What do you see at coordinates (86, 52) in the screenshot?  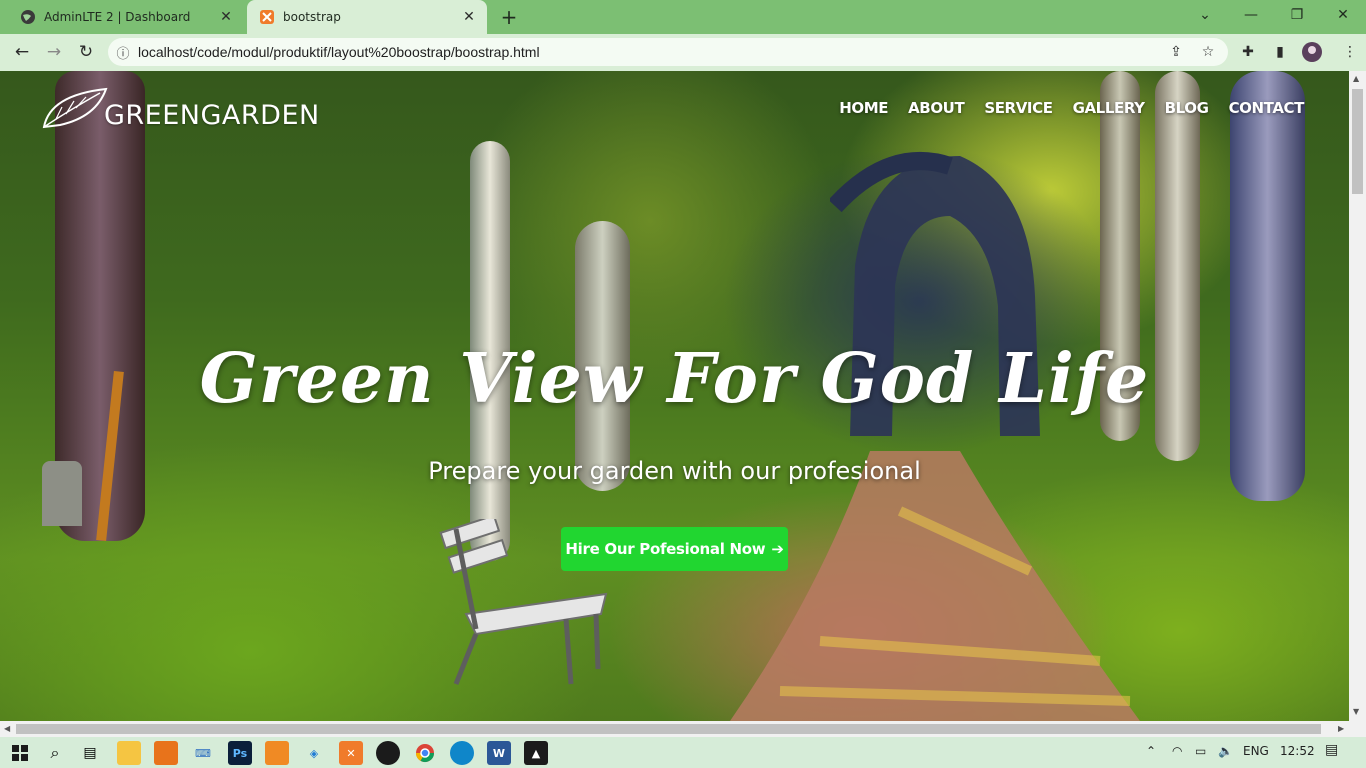 I see `reload-button: ↻` at bounding box center [86, 52].